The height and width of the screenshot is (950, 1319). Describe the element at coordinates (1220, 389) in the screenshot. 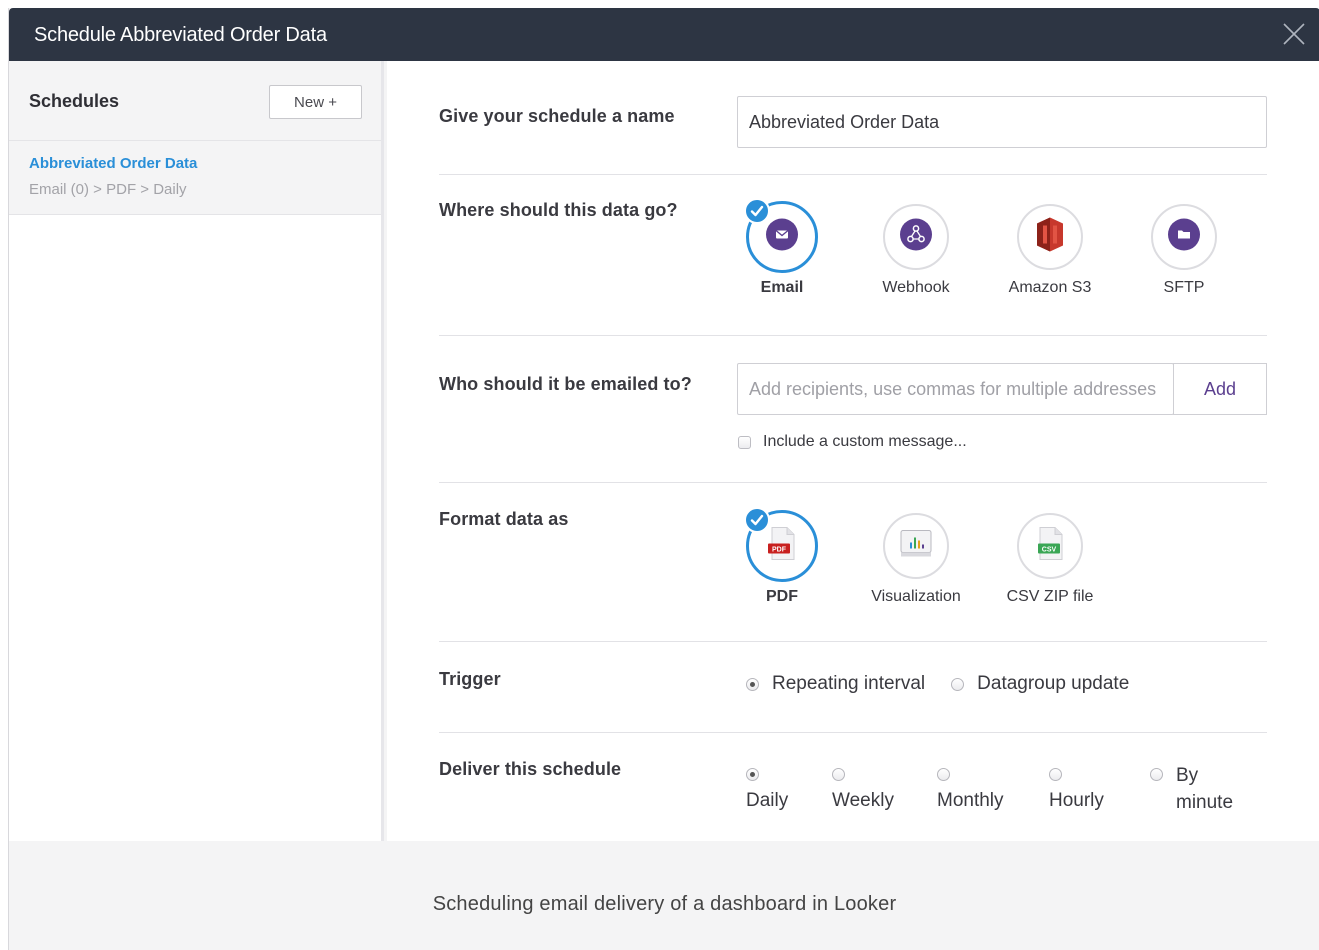

I see `add-recipient-button: Add` at that location.